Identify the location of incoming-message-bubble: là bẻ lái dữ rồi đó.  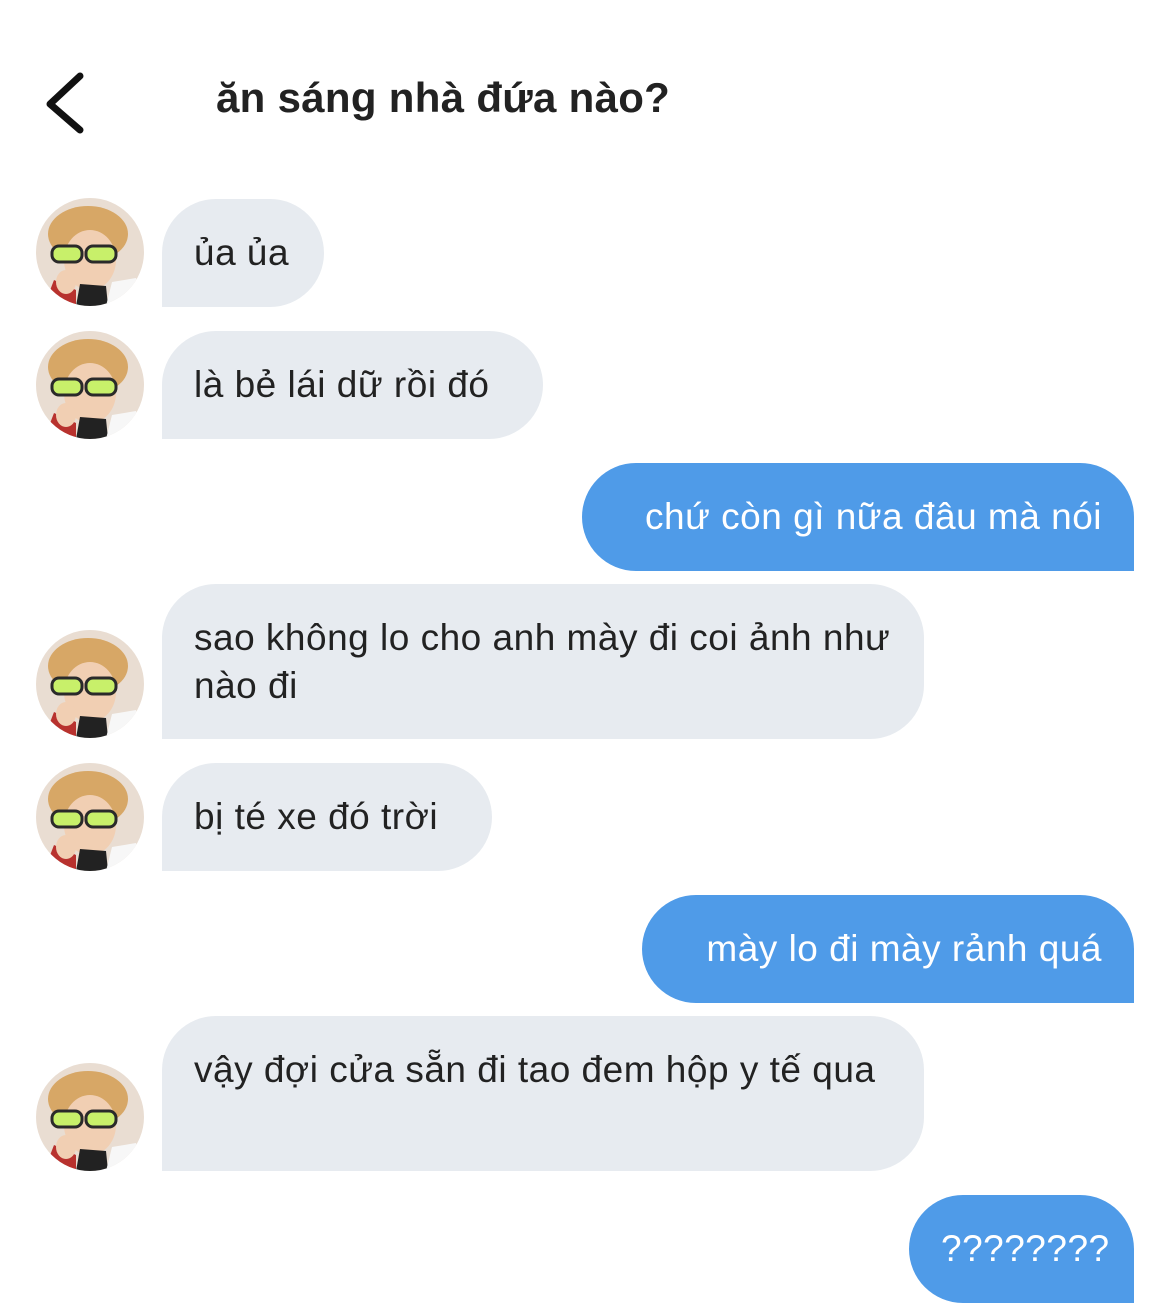
(352, 385).